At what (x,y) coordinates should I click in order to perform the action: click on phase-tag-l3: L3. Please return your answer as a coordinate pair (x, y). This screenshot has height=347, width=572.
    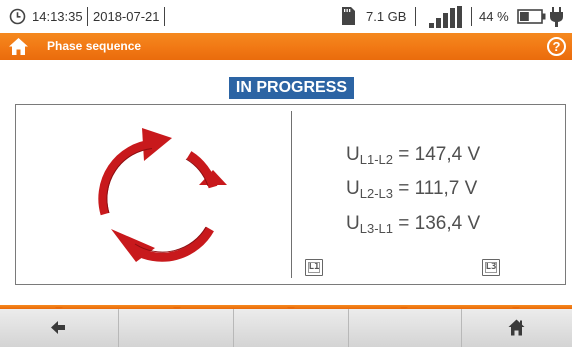
    Looking at the image, I should click on (491, 267).